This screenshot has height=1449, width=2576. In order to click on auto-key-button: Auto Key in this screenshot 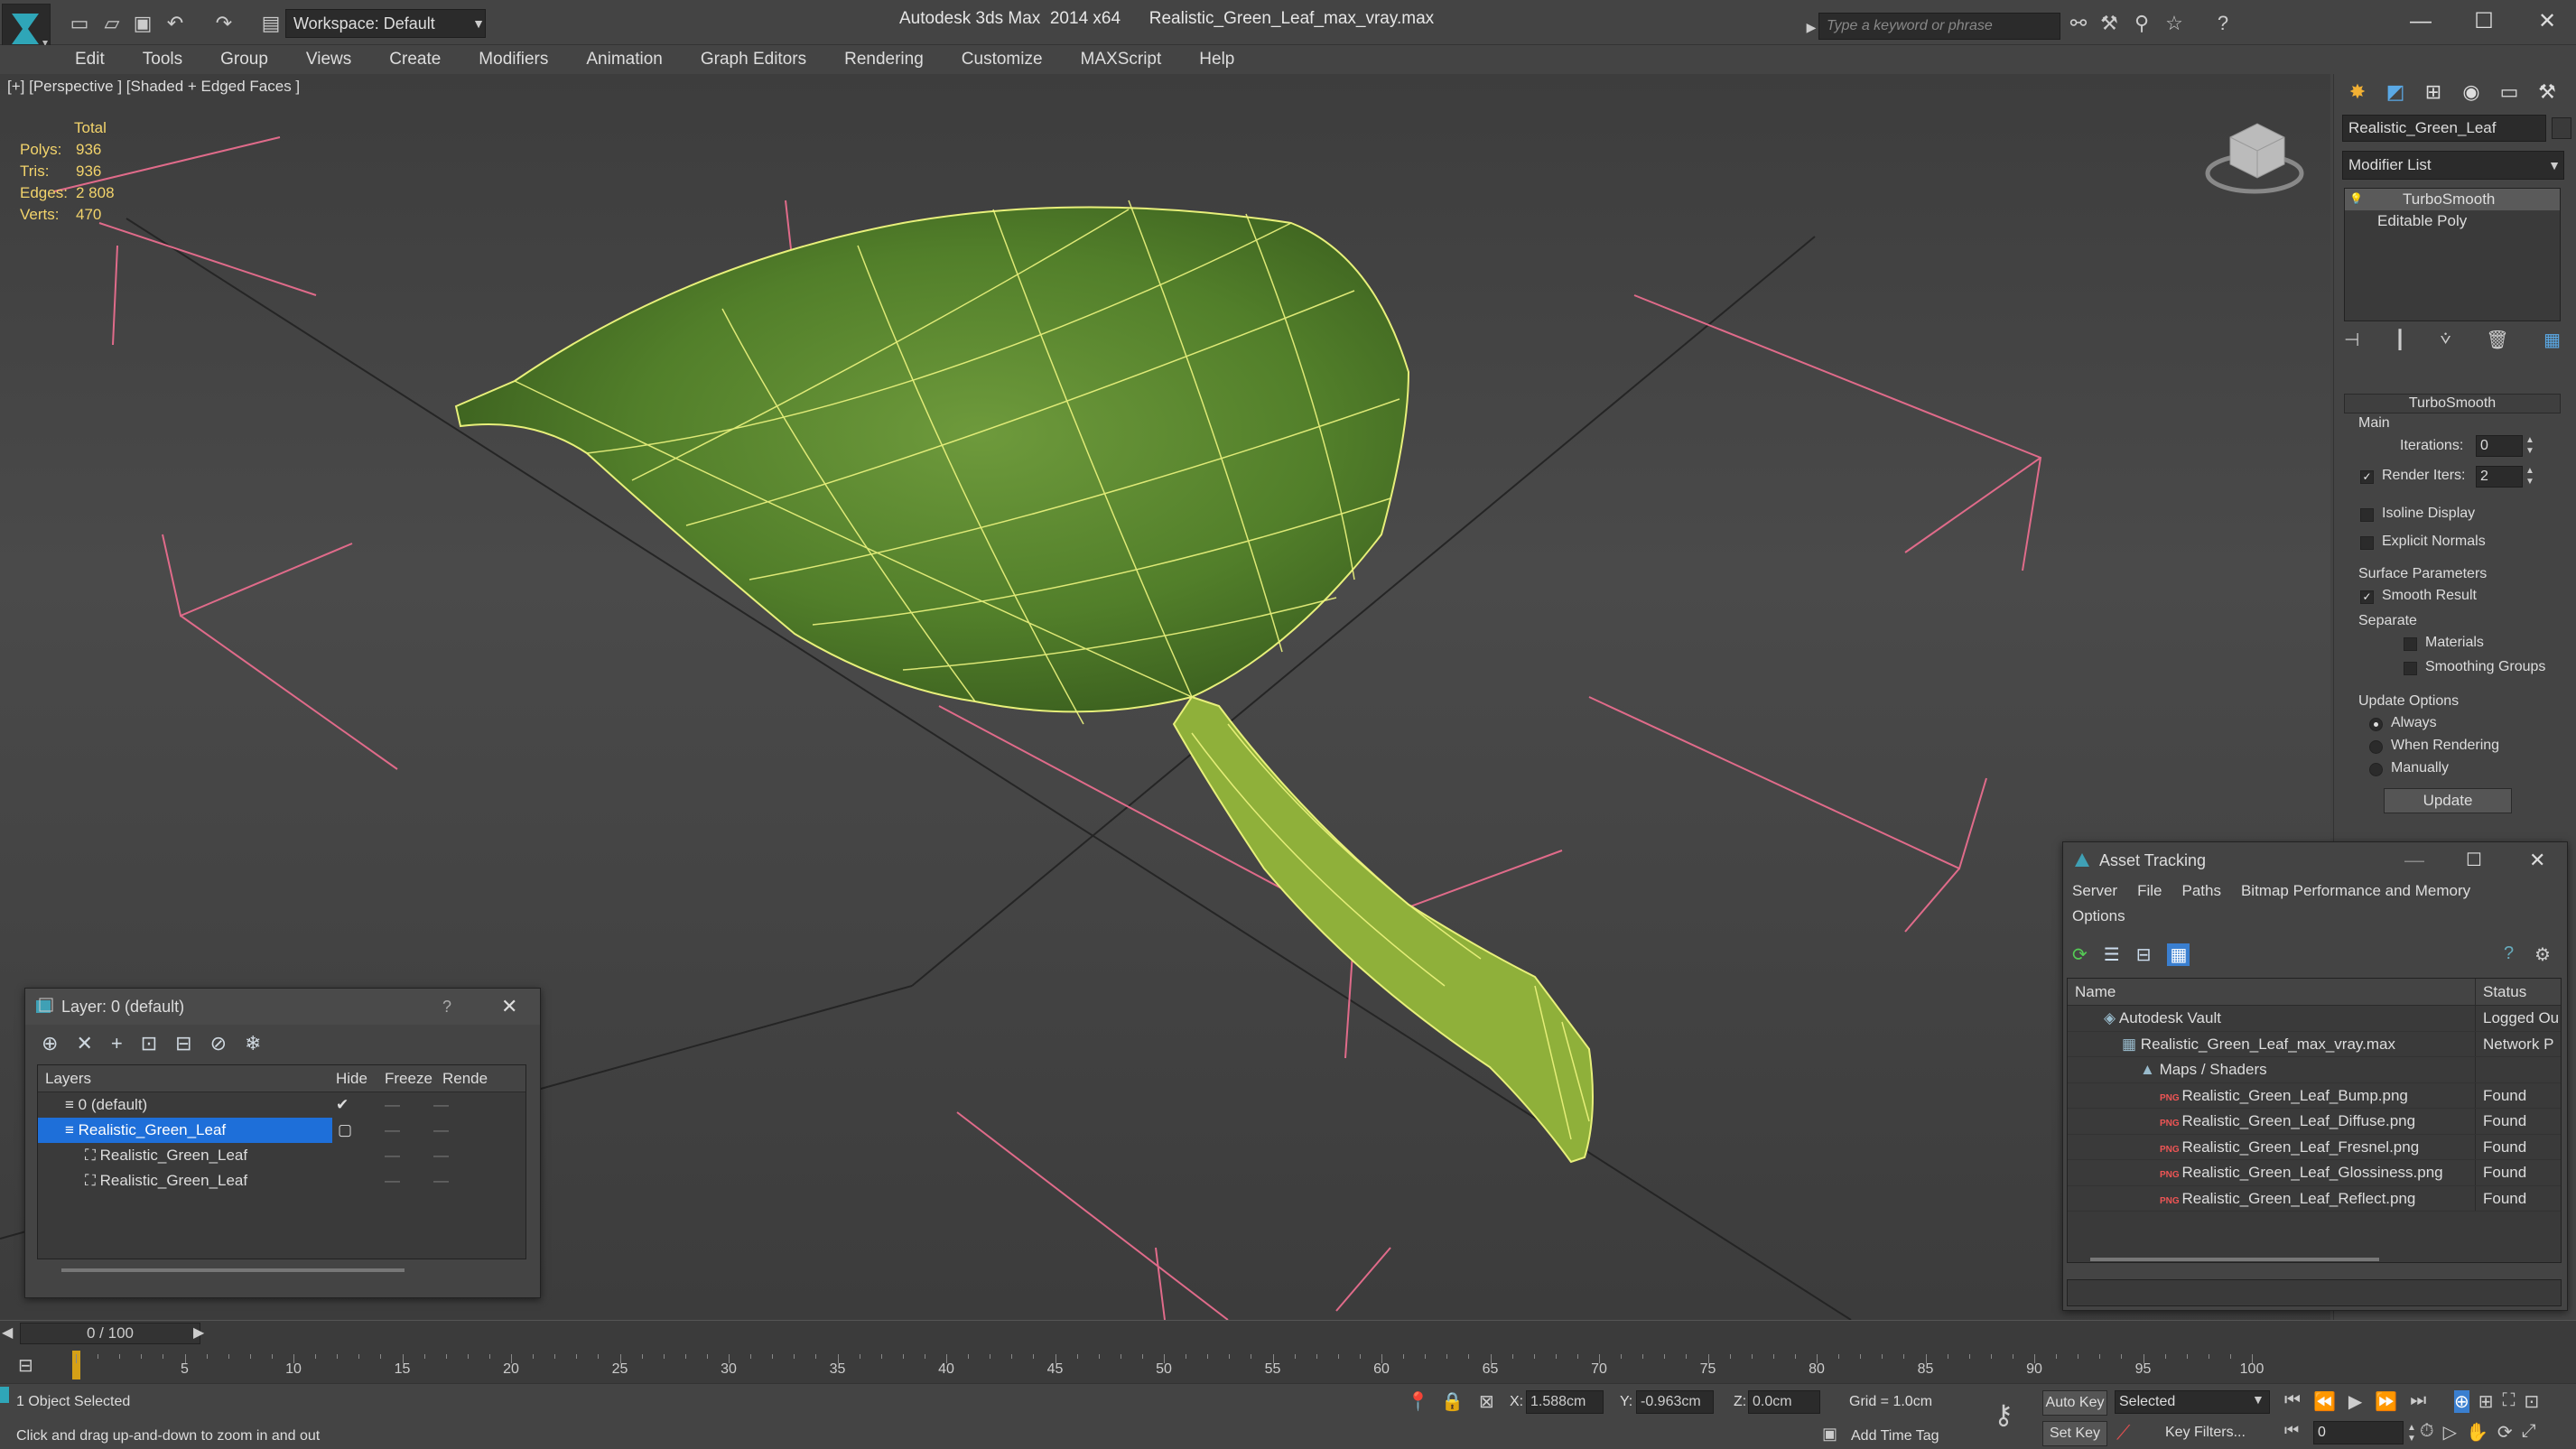, I will do `click(2074, 1403)`.